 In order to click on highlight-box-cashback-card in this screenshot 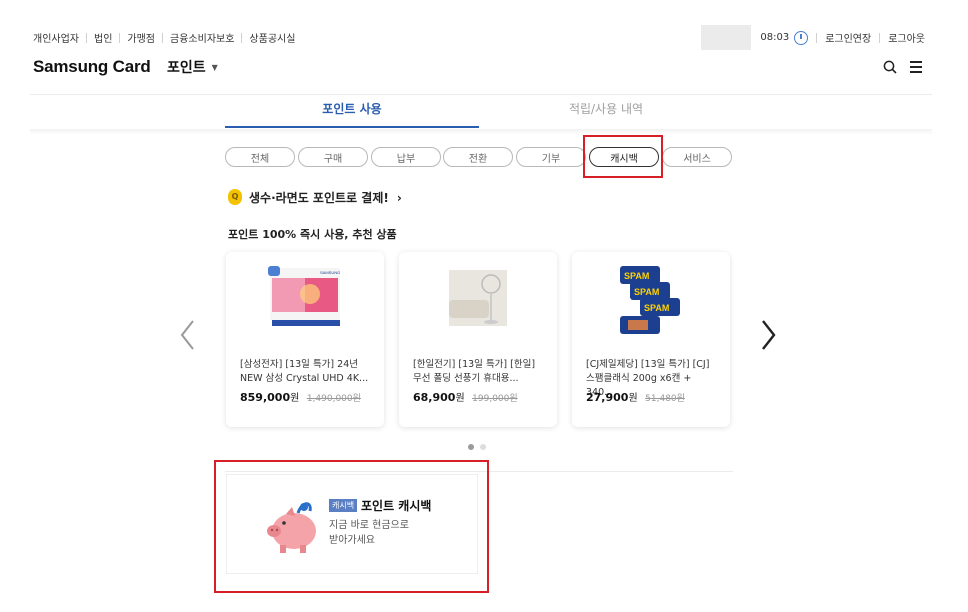, I will do `click(351, 526)`.